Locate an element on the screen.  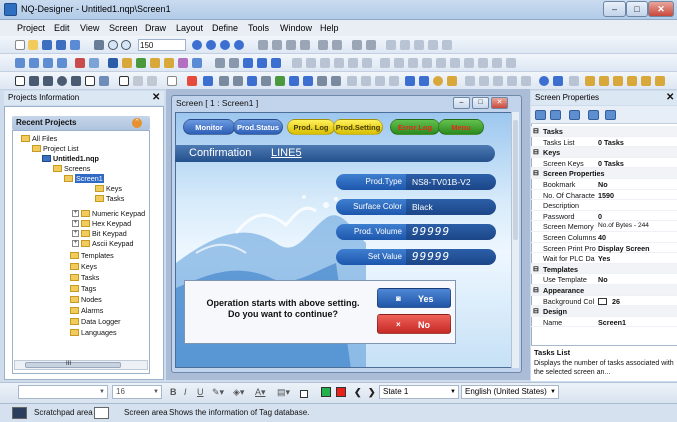
menu-help: Help is located at coordinates (329, 28).